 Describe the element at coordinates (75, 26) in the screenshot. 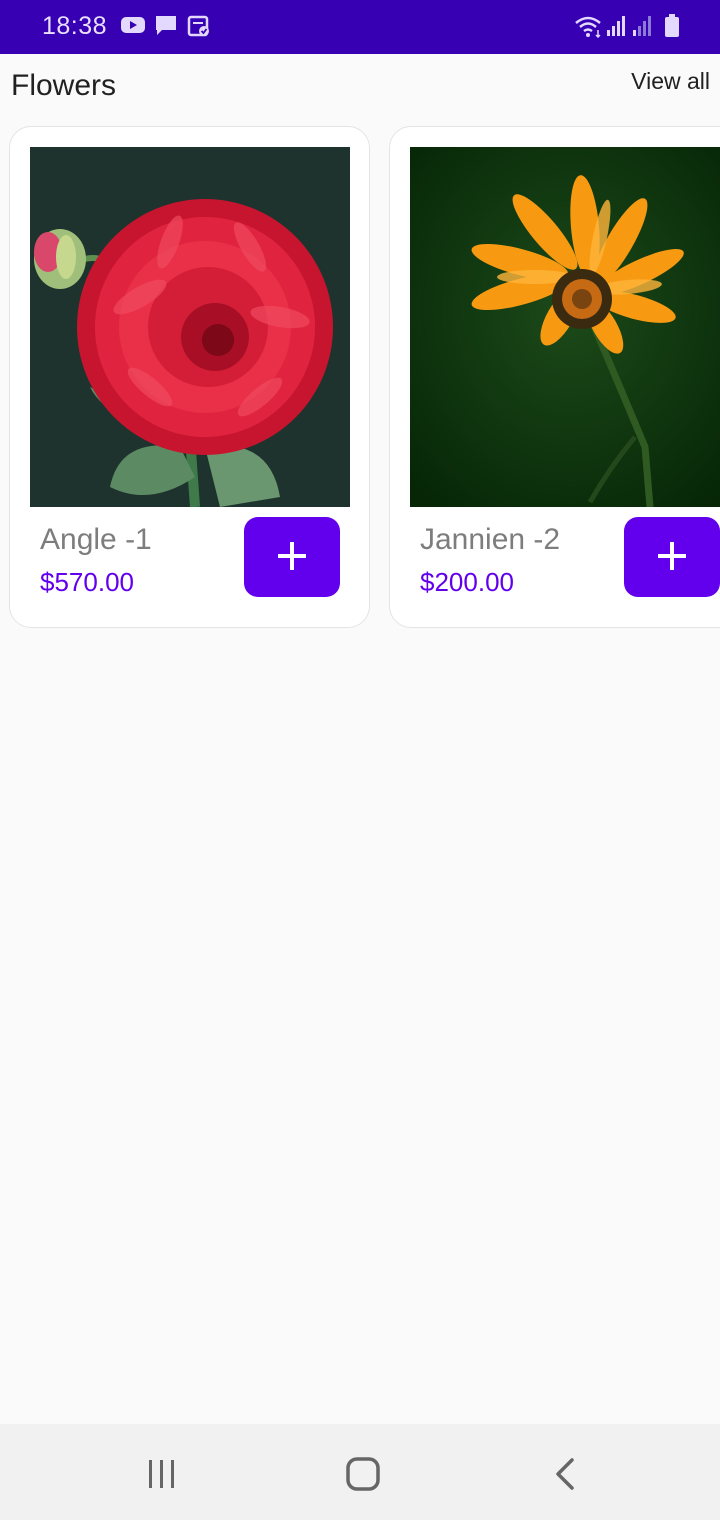

I see `status-time: 18:38` at that location.